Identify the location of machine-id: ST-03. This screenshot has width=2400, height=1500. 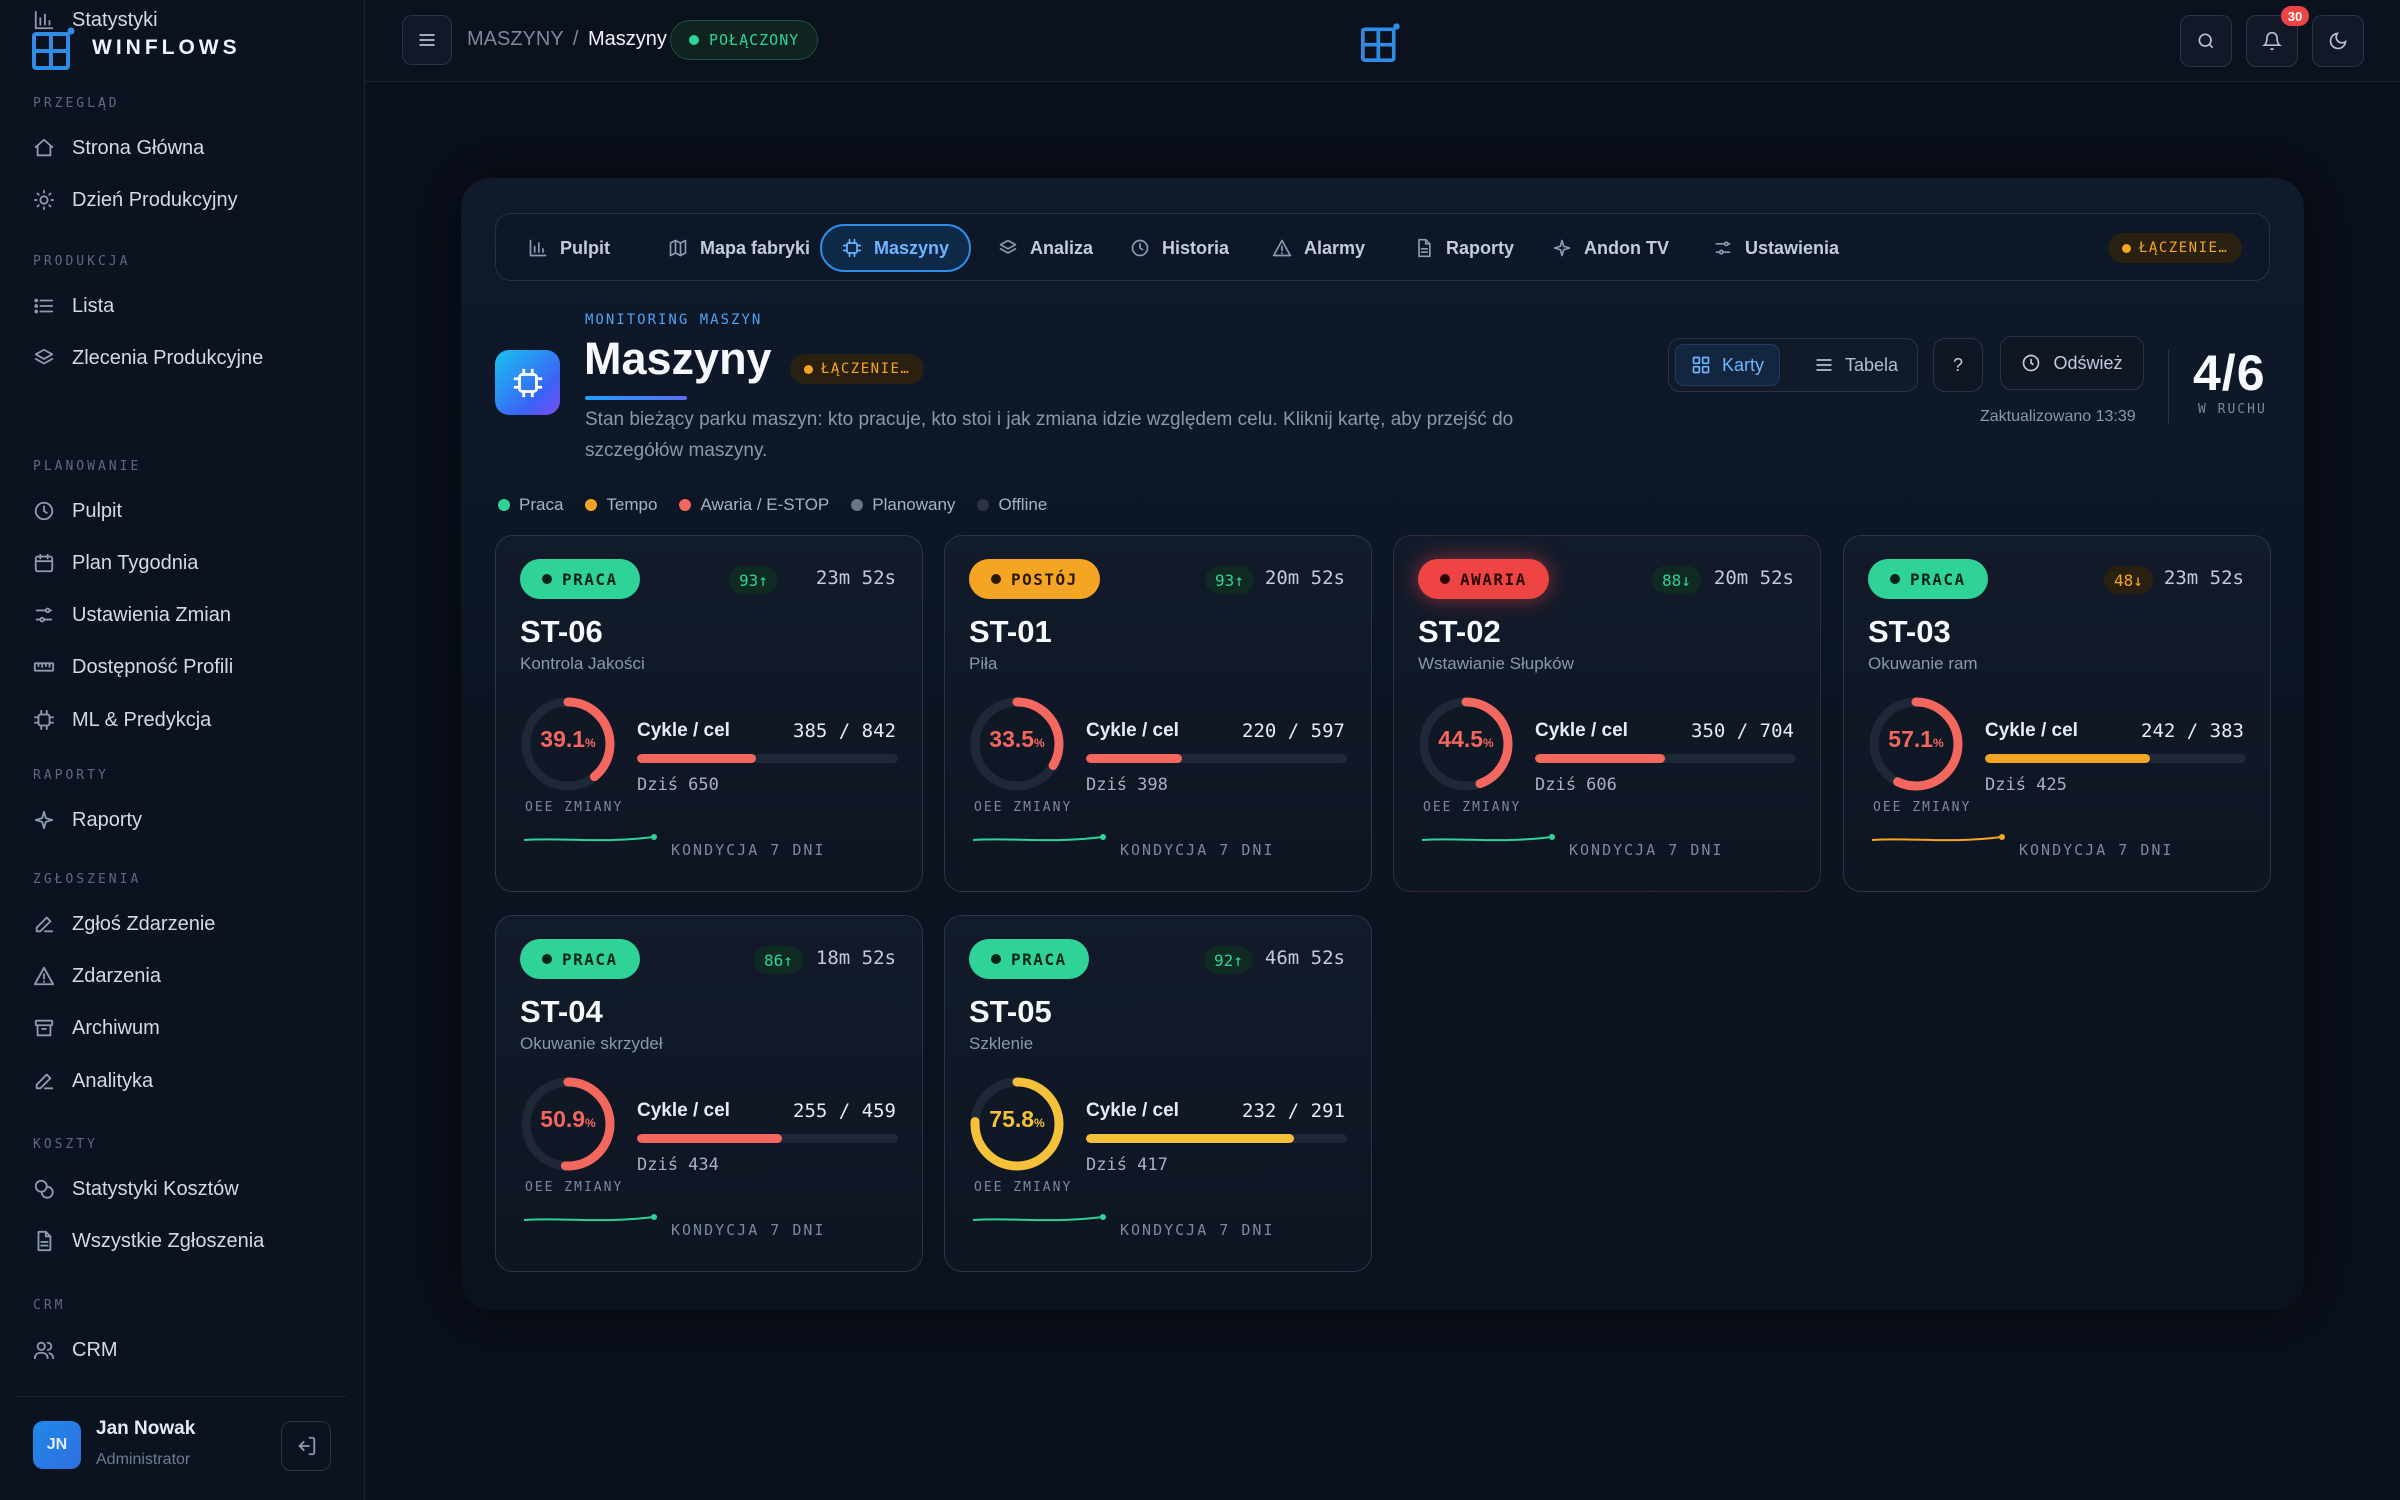
(1909, 631).